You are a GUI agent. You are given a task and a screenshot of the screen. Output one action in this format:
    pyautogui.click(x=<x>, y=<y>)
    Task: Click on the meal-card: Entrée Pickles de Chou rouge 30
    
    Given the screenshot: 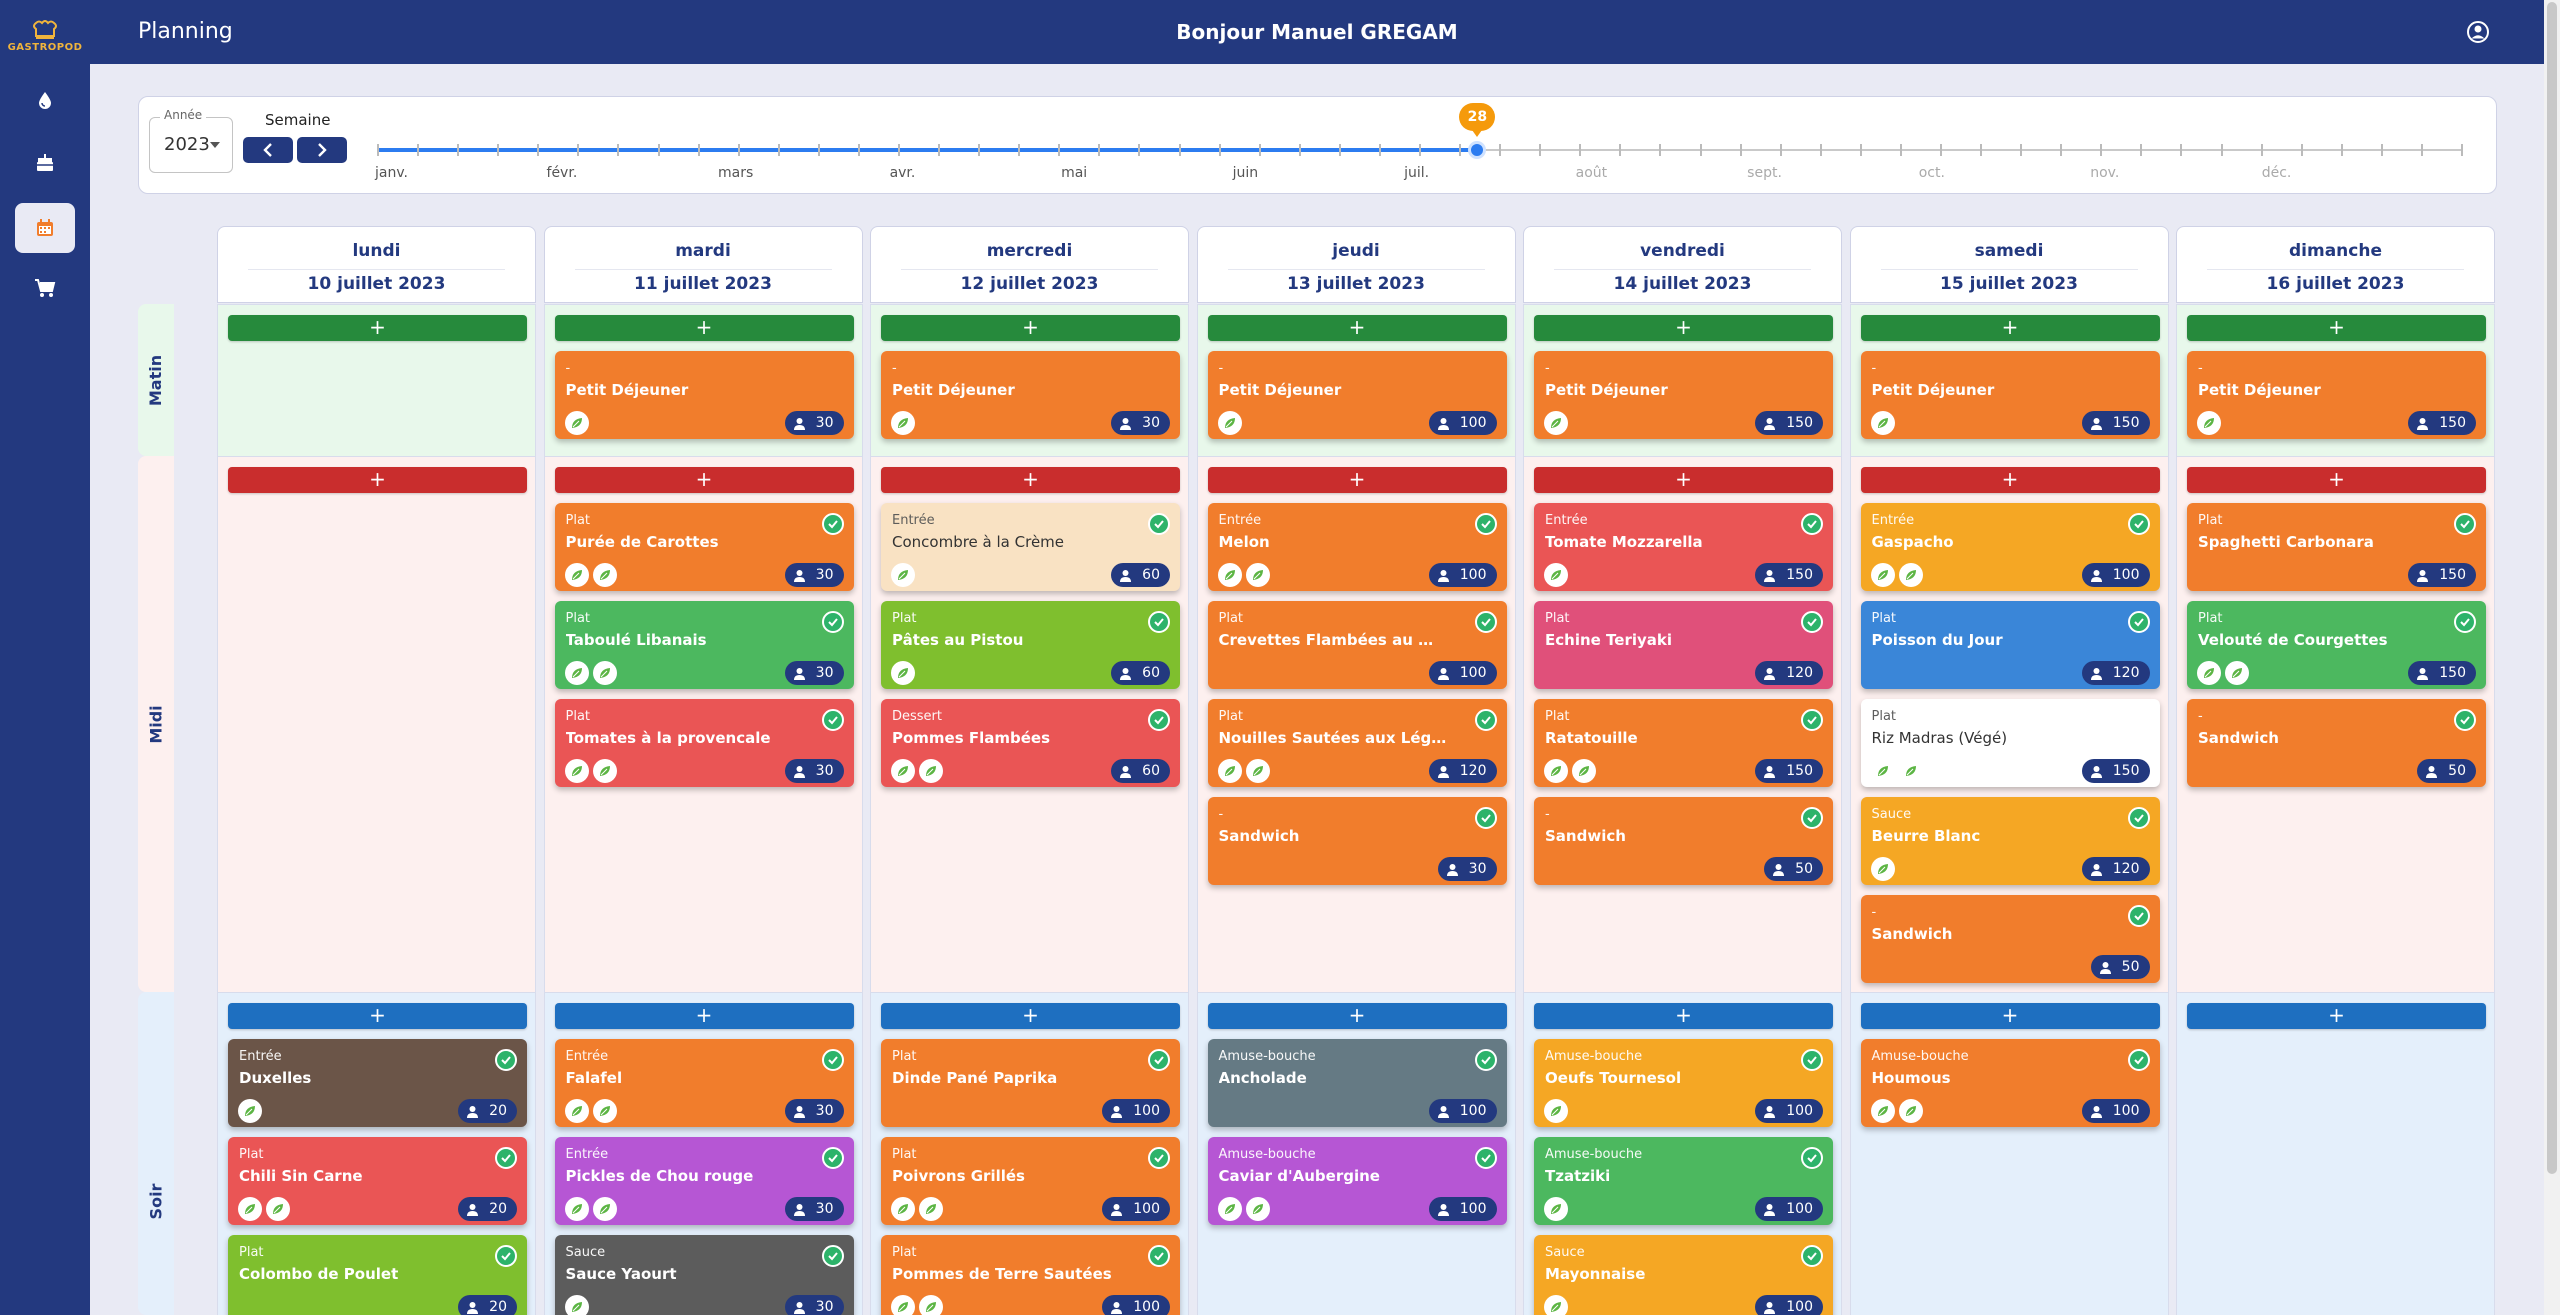 What is the action you would take?
    pyautogui.click(x=704, y=1181)
    